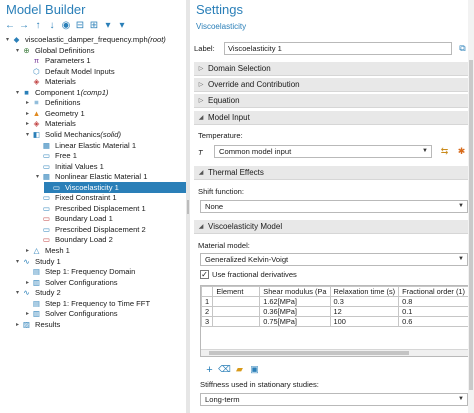 The image size is (474, 413). I want to click on chevron-down-icon: ◢, so click(201, 173).